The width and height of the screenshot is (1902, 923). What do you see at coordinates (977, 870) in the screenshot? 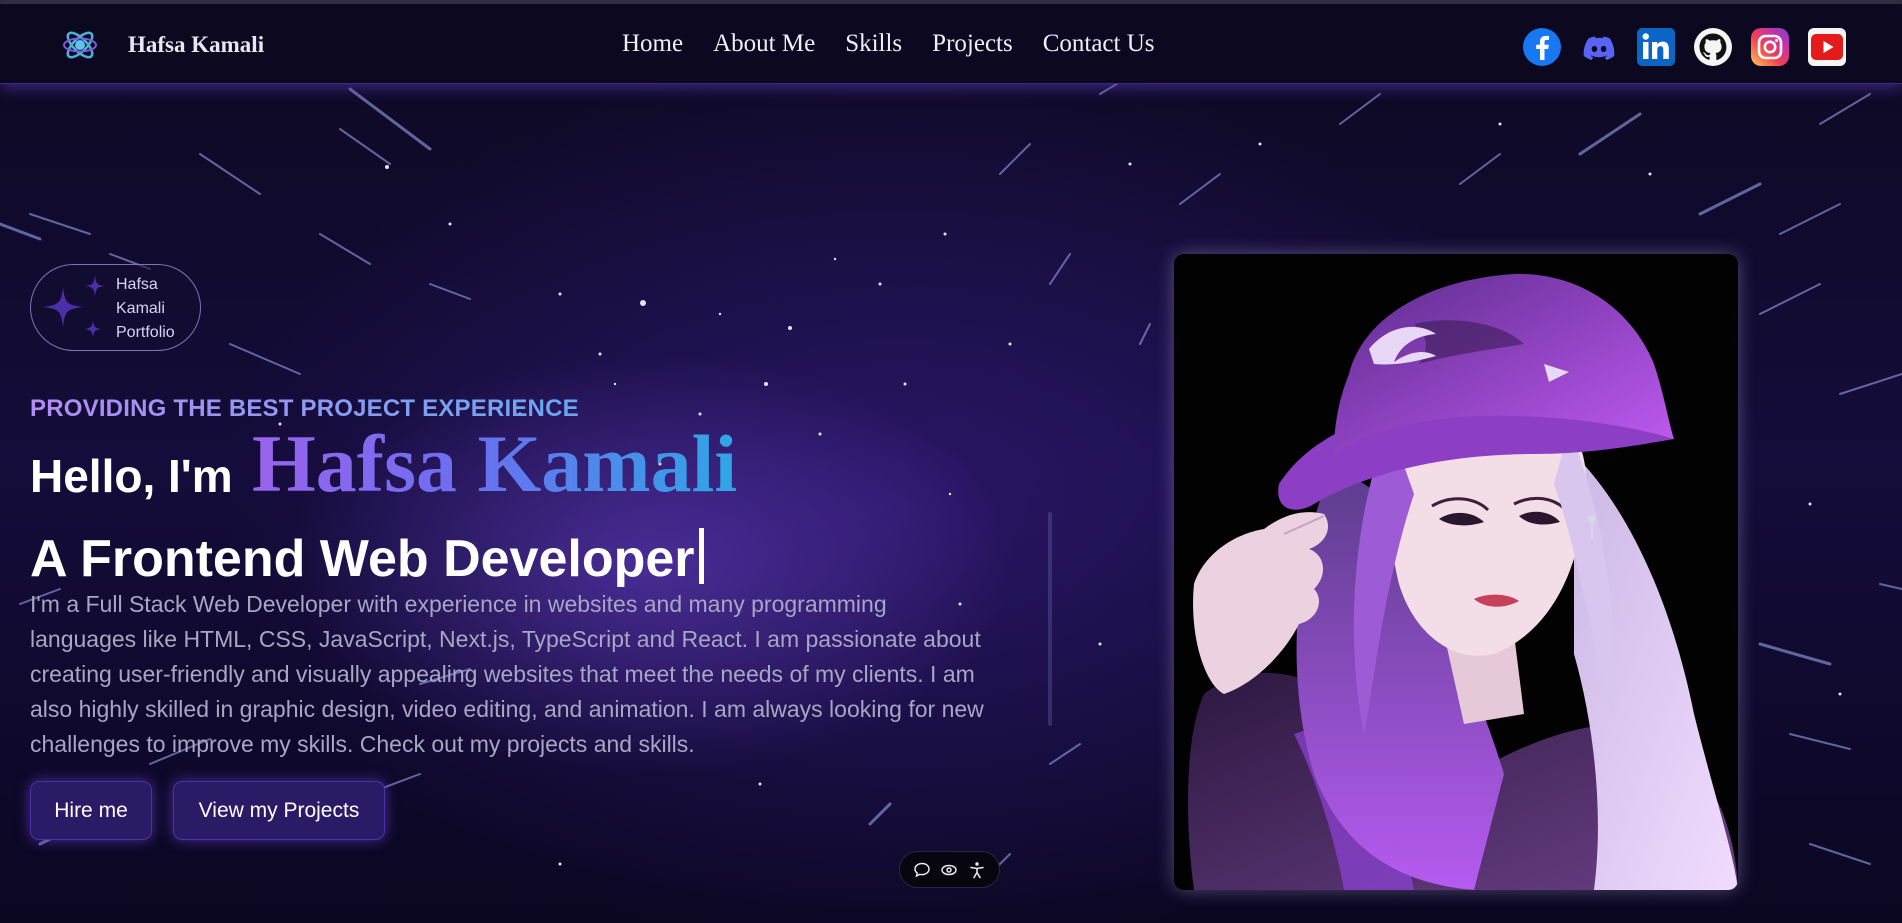
I see `accessibility-icon` at bounding box center [977, 870].